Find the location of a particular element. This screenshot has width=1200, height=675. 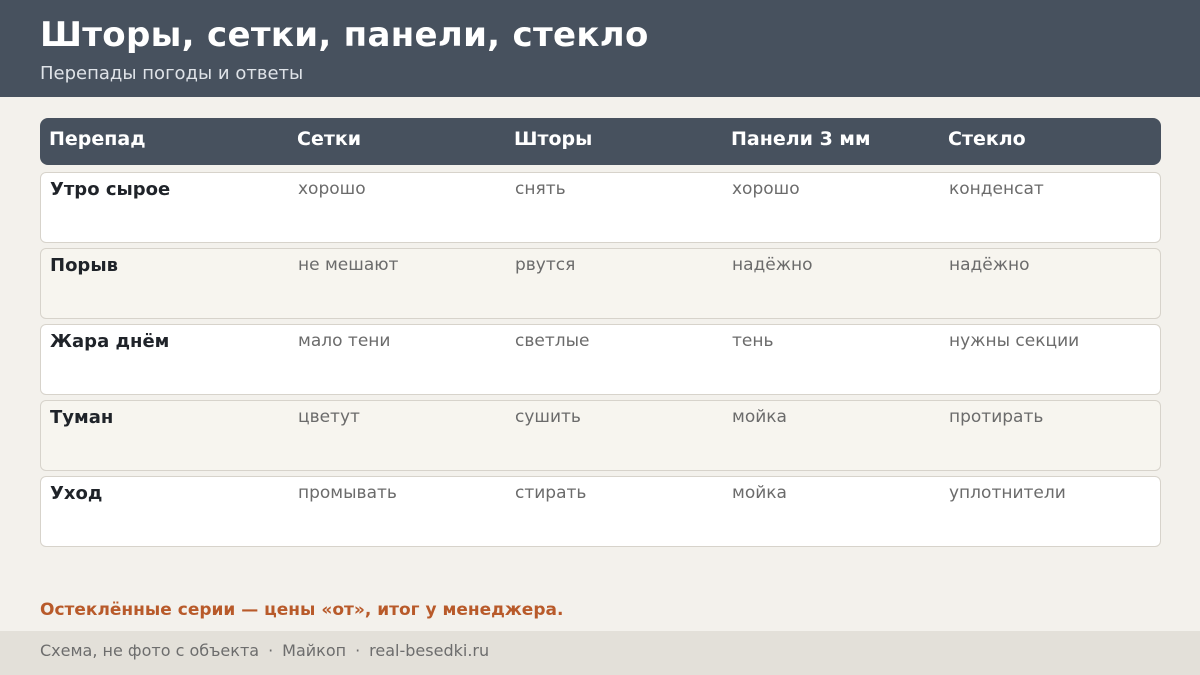

column-header-paneli: Панели 3 мм is located at coordinates (801, 139).